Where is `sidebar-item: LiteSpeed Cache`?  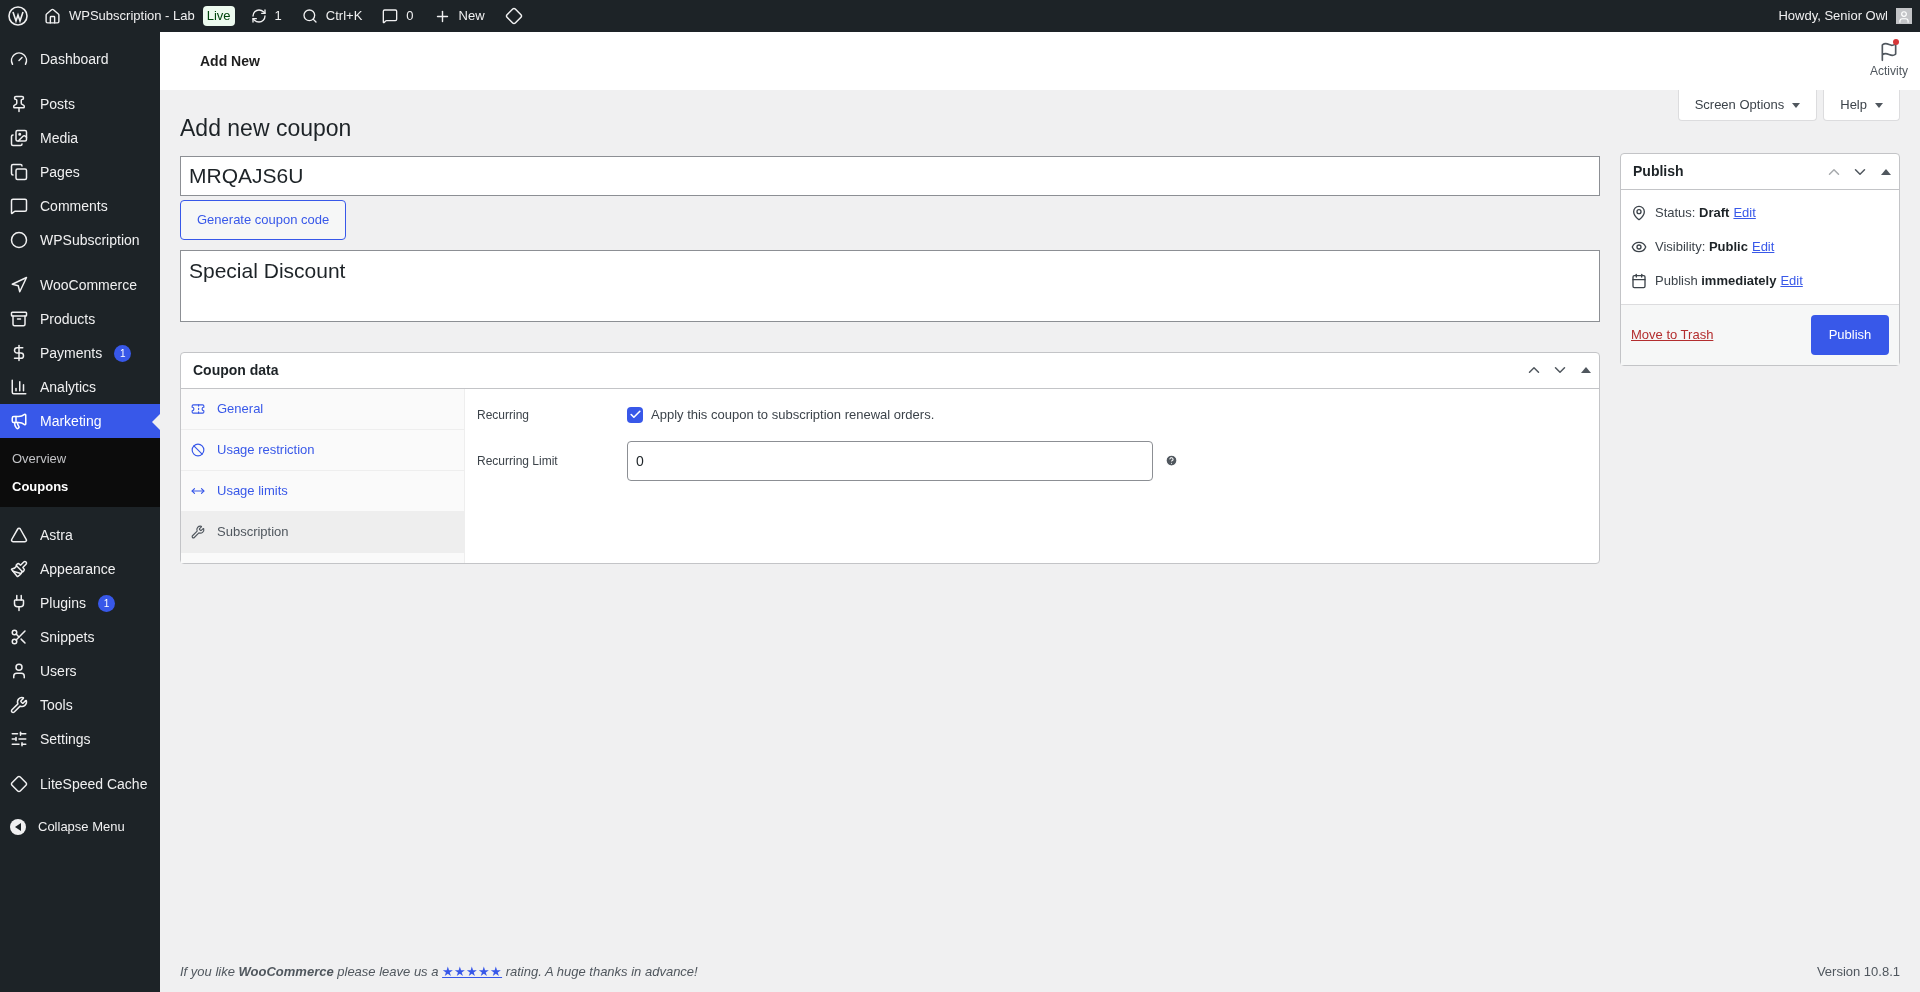 sidebar-item: LiteSpeed Cache is located at coordinates (80, 784).